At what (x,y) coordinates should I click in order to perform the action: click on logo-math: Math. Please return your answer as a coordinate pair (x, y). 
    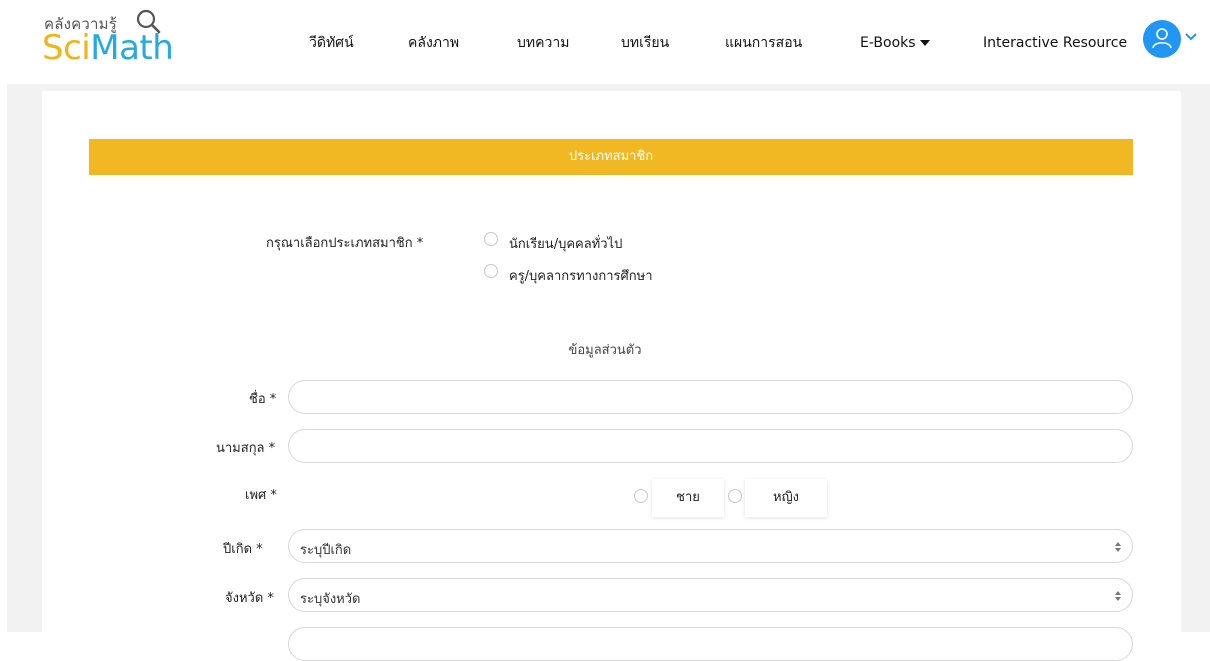
    Looking at the image, I should click on (132, 48).